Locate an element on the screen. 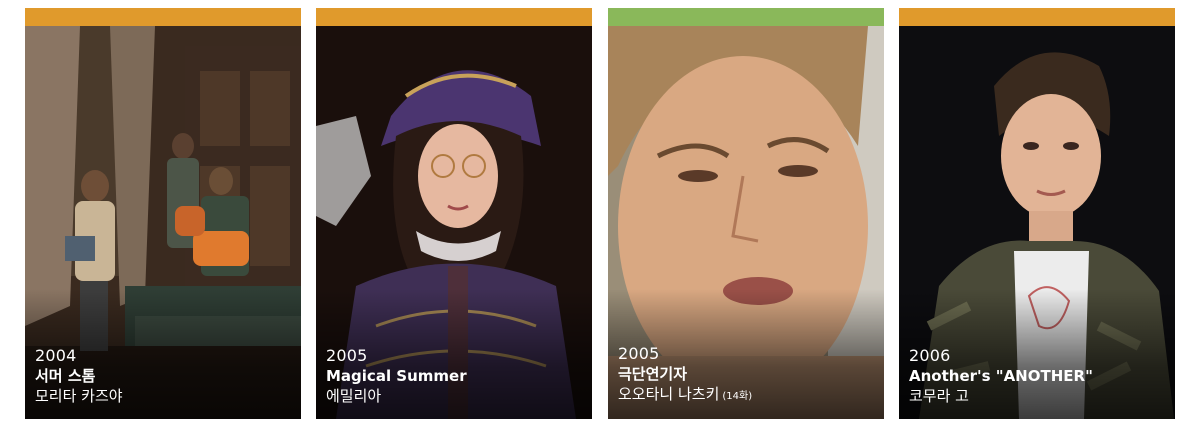 The image size is (1200, 429). card-year: 2004 is located at coordinates (56, 355).